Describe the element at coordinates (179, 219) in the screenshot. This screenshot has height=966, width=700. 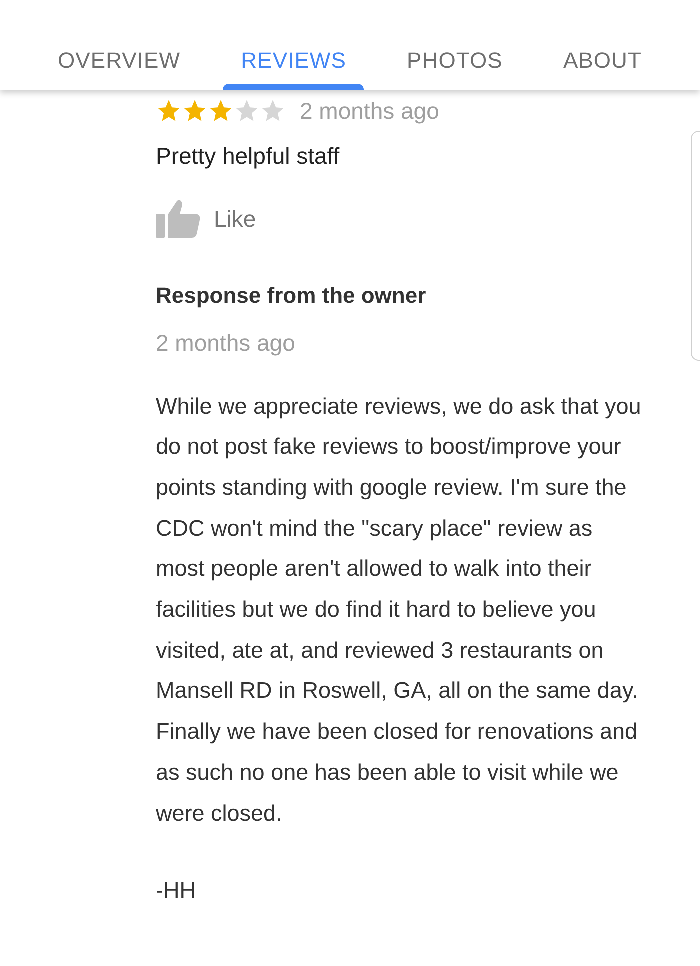
I see `thumbs-up-icon` at that location.